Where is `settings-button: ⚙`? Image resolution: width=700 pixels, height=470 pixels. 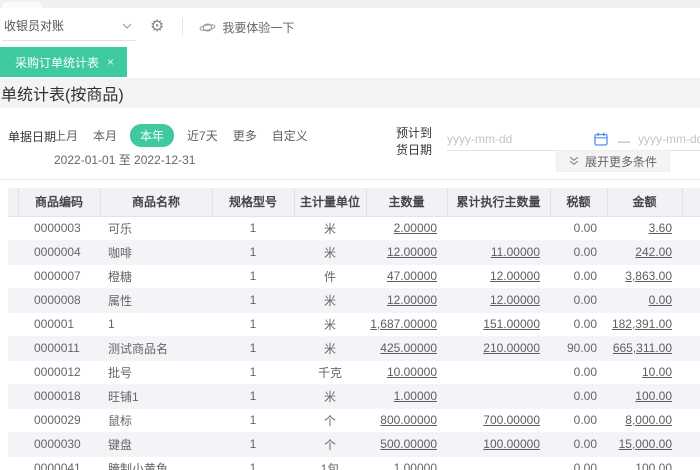
settings-button: ⚙ is located at coordinates (157, 27).